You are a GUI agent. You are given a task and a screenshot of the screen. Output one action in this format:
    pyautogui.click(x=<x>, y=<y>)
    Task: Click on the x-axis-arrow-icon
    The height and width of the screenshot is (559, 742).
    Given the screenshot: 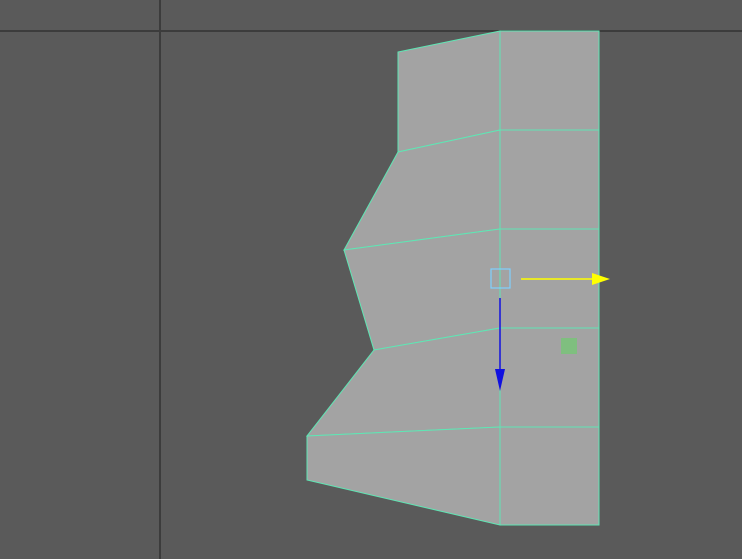 What is the action you would take?
    pyautogui.click(x=601, y=279)
    